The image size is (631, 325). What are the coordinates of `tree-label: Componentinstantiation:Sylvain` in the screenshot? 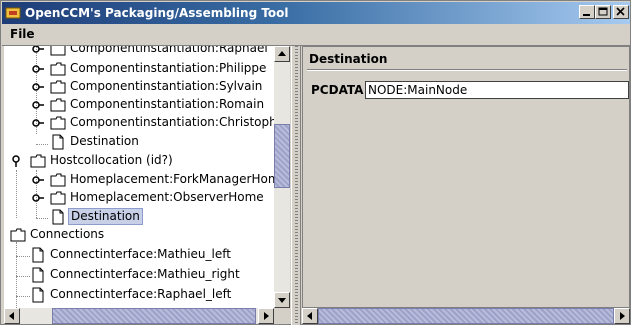 It's located at (166, 86).